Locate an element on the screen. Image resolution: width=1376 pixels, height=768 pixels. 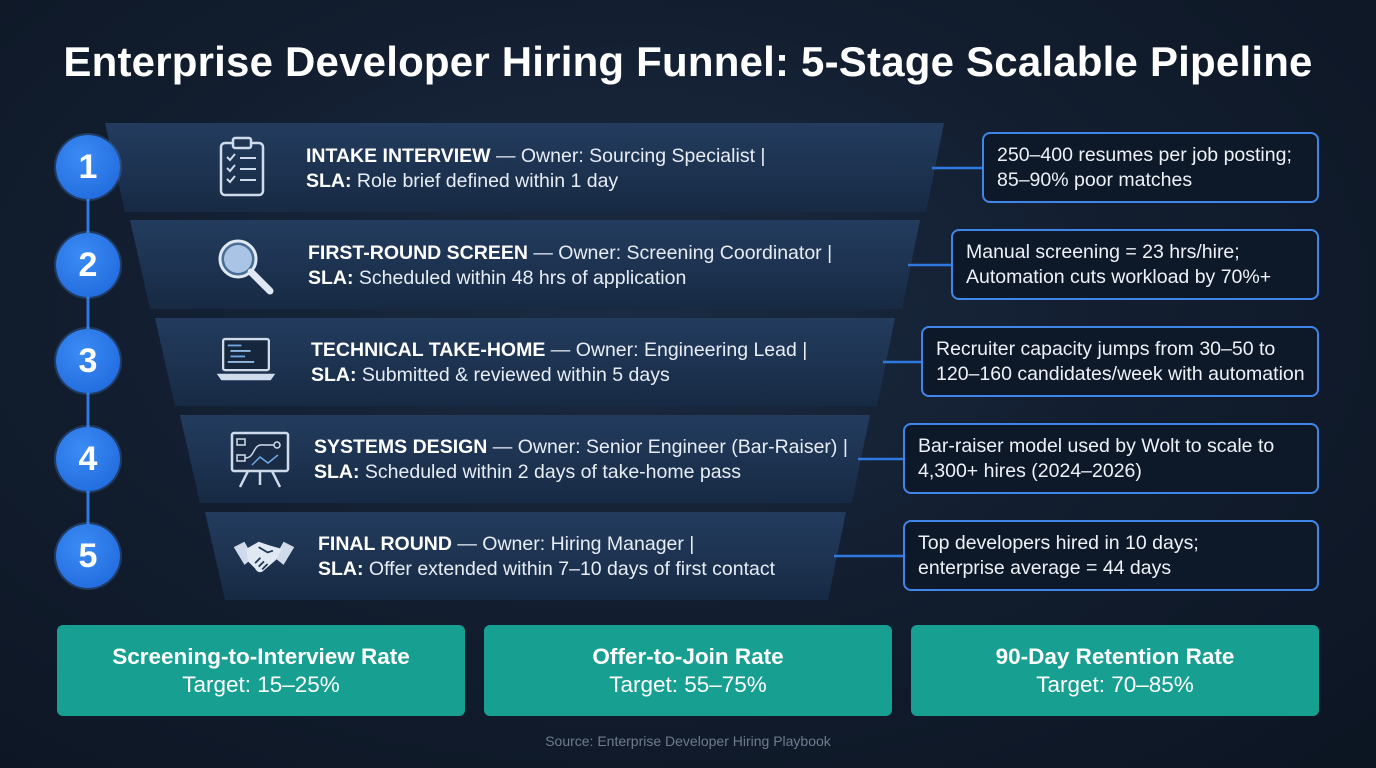
stage-1-owner: — Owner: Sourcing Specialist | is located at coordinates (628, 156).